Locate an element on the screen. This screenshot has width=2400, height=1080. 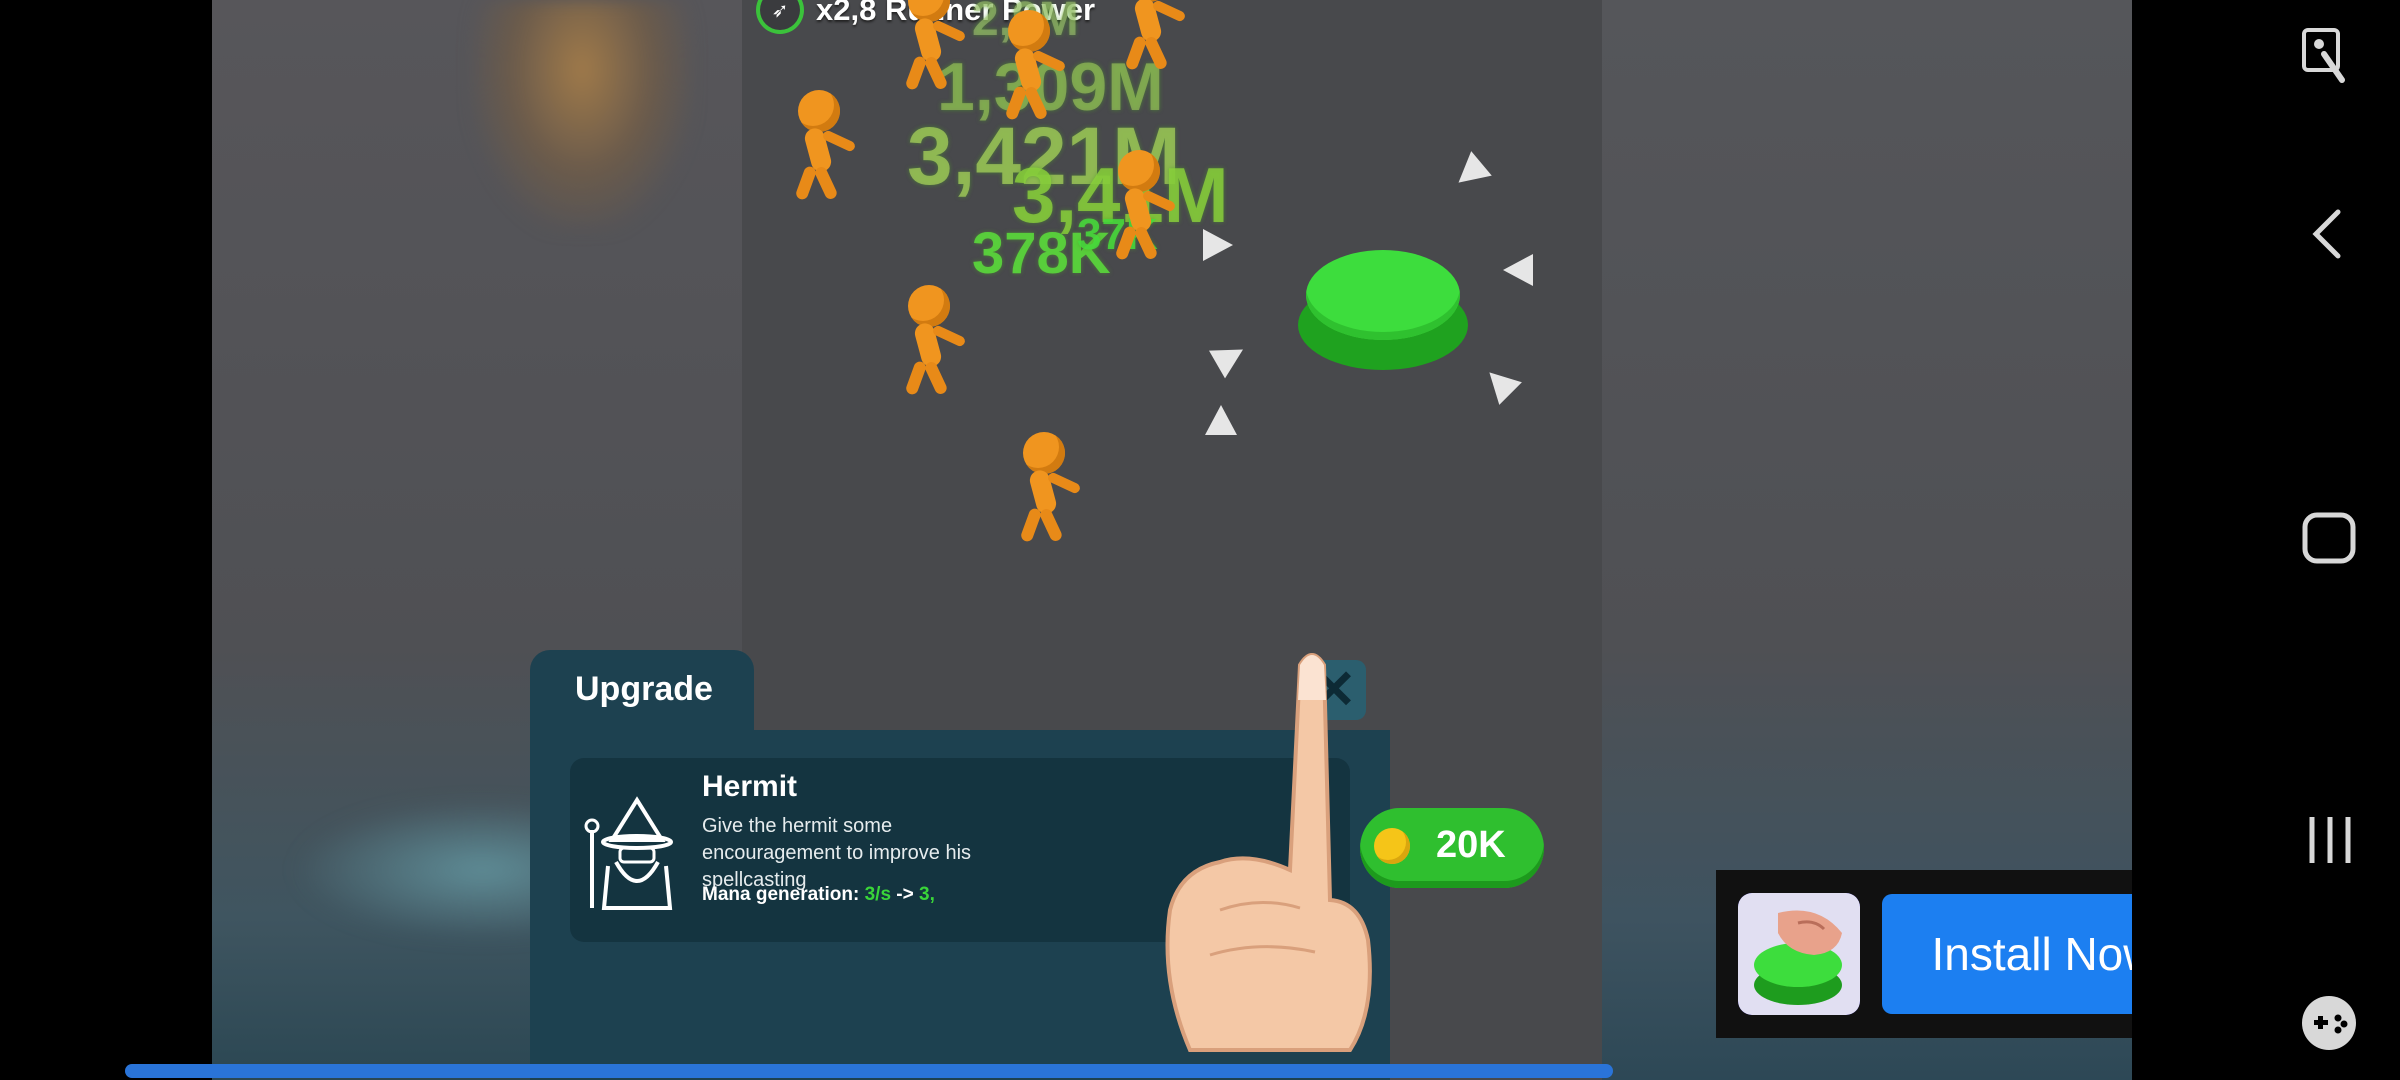
mana-label: Mana generation: is located at coordinates (781, 894).